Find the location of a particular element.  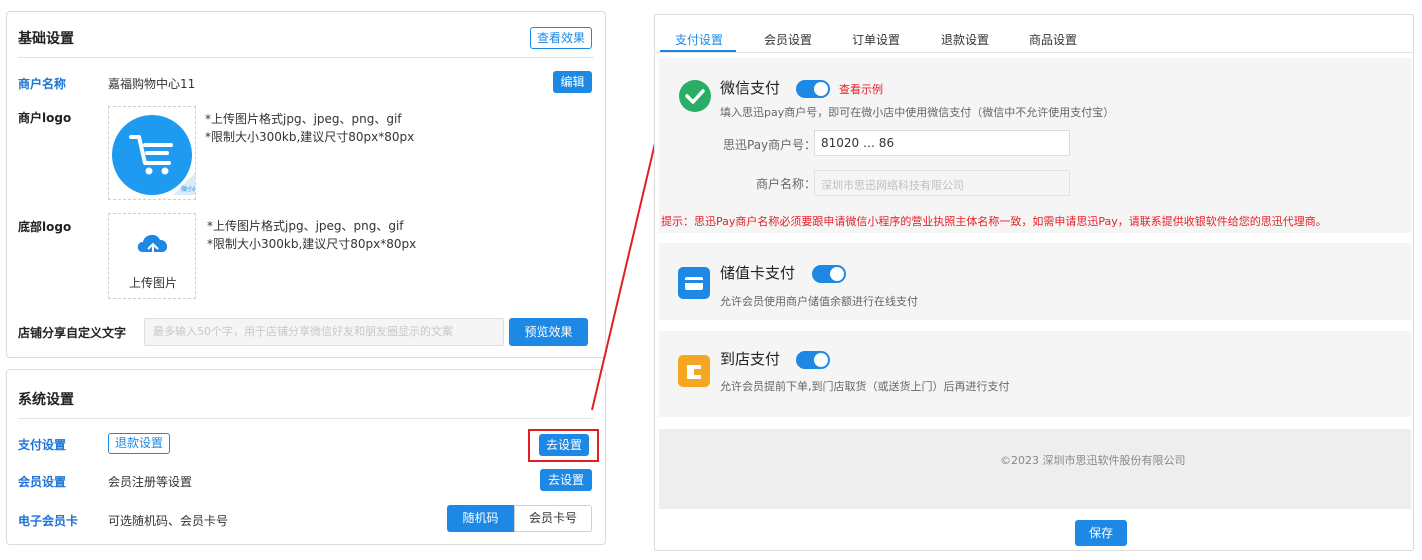

member-card-no-option: 会员卡号 is located at coordinates (553, 518).